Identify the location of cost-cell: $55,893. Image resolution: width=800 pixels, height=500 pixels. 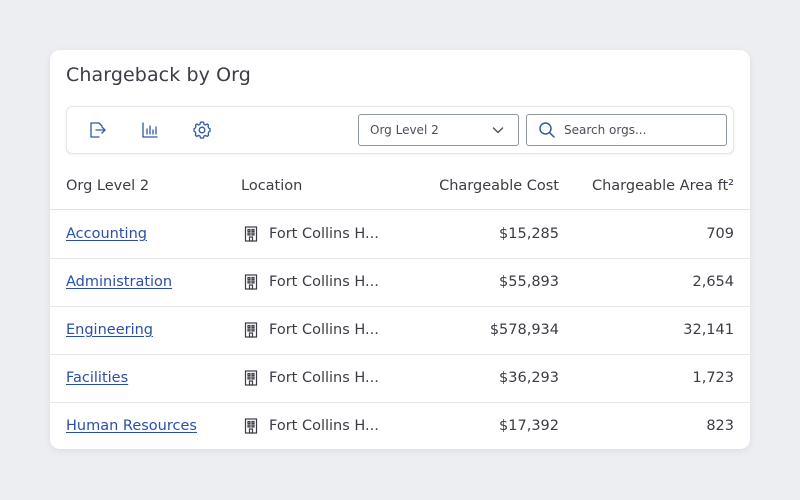
(529, 282).